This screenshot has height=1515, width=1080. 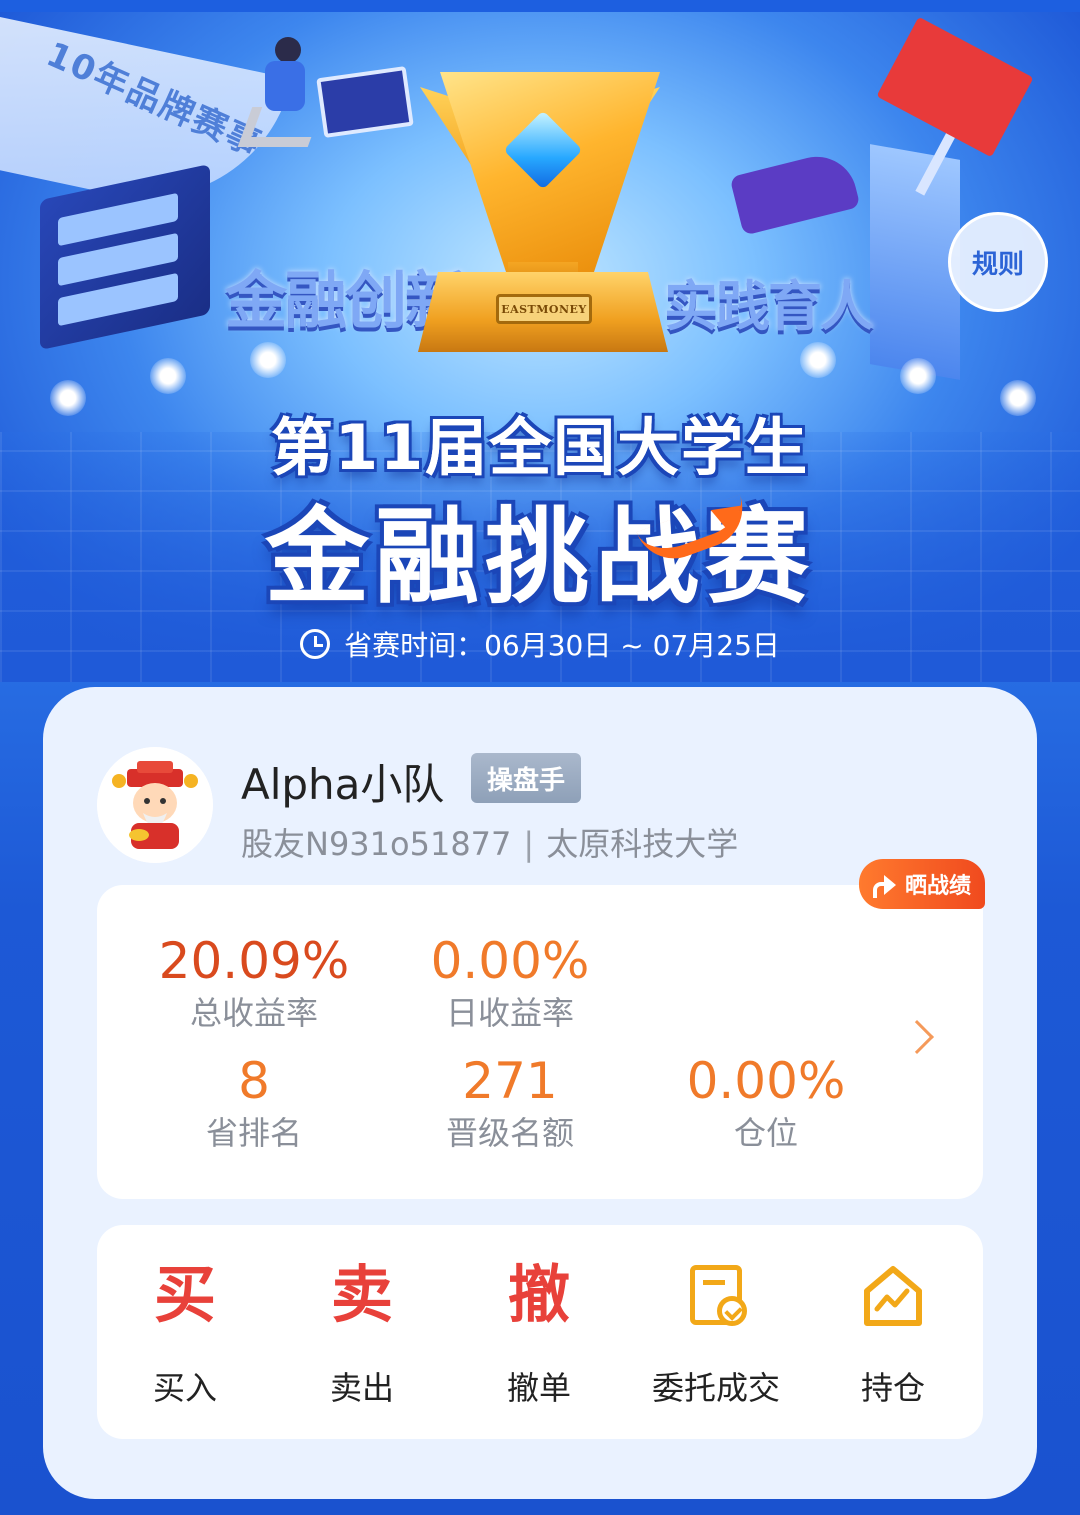 I want to click on stat-promotion-quota: 271 晋级名额, so click(x=510, y=1103).